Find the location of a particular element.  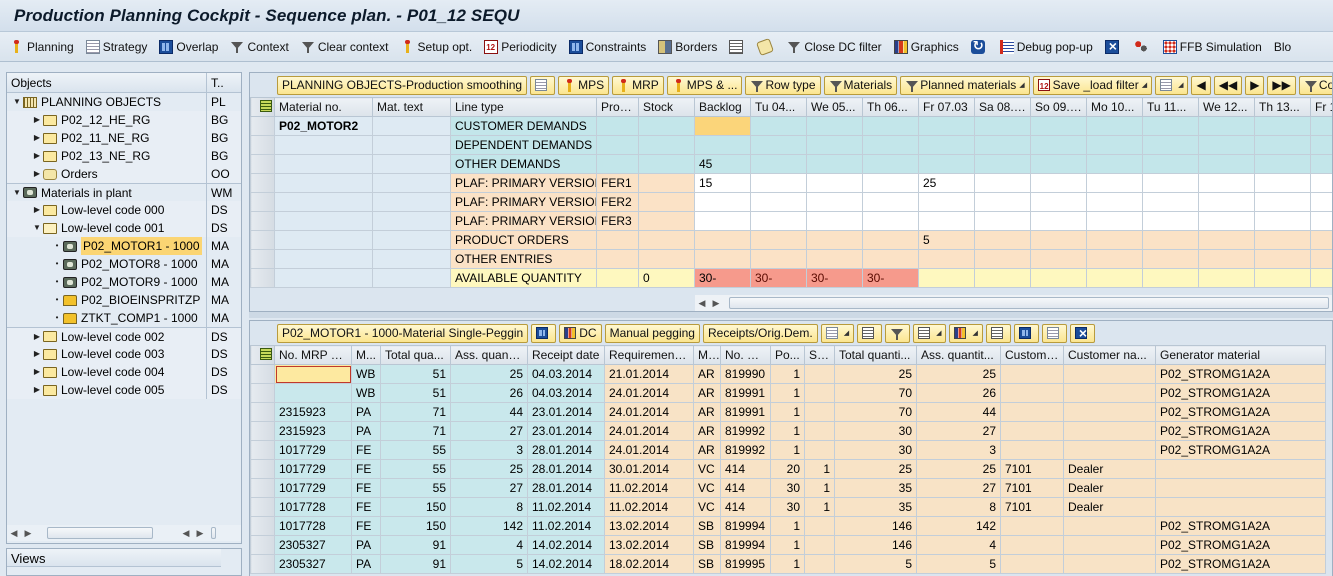

column-header: Fr 07.03 is located at coordinates (946, 107).